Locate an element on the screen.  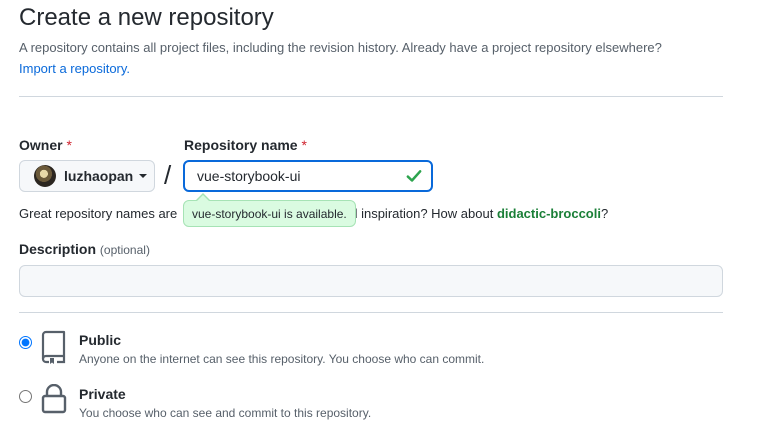
owner-label: Owner * is located at coordinates (45, 145).